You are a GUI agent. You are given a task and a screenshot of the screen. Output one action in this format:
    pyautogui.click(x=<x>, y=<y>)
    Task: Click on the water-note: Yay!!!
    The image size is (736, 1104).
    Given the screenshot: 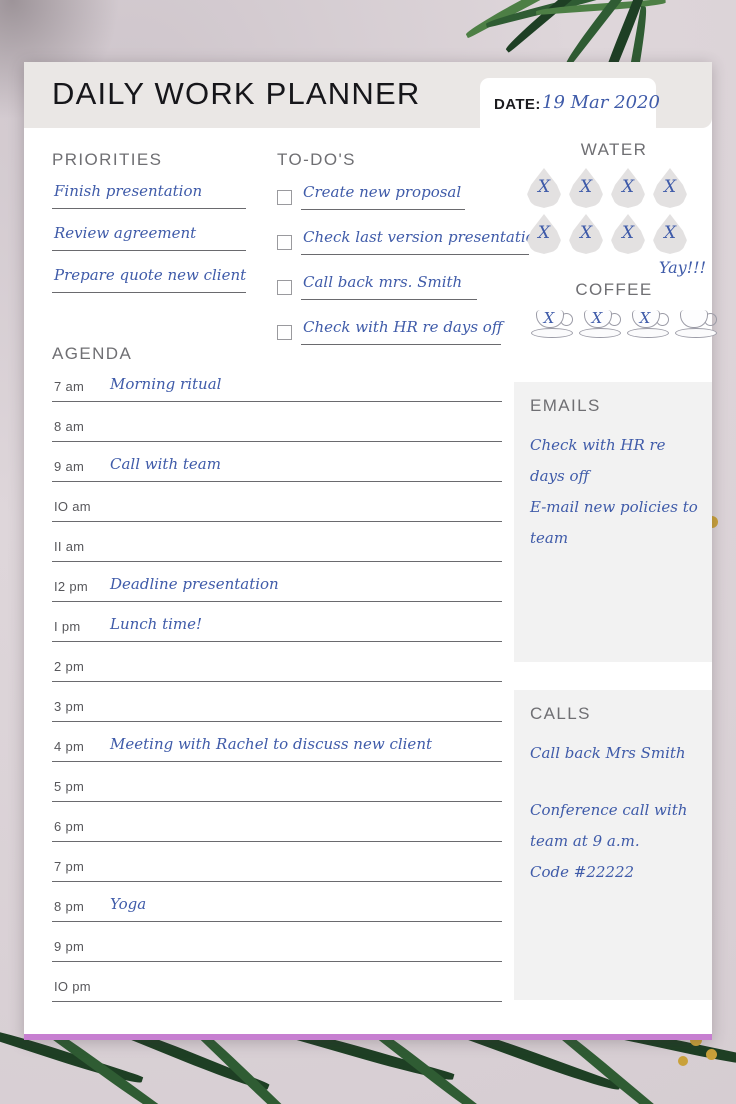 What is the action you would take?
    pyautogui.click(x=682, y=267)
    